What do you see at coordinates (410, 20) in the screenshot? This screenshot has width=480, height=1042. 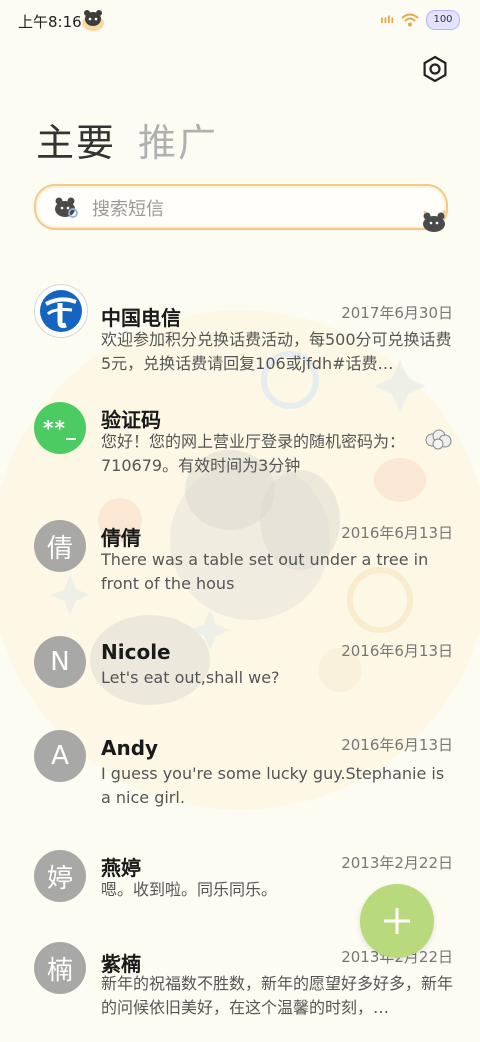 I see `wifi-icon` at bounding box center [410, 20].